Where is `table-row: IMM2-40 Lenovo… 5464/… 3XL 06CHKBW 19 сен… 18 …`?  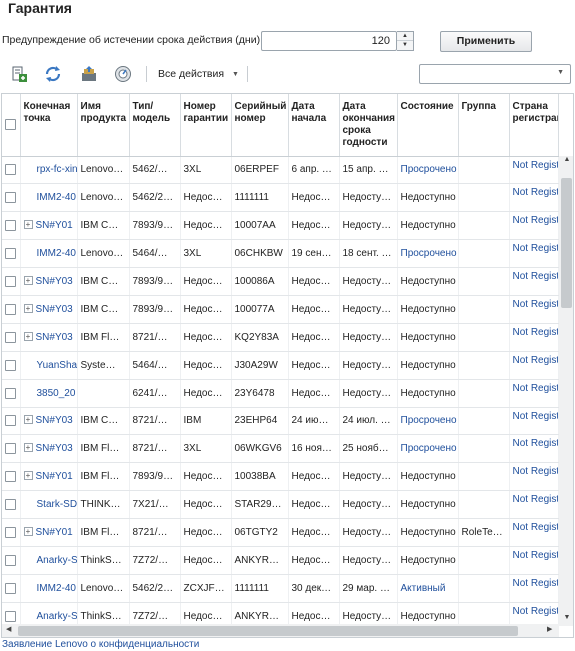
table-row: IMM2-40 Lenovo… 5464/… 3XL 06CHKBW 19 сен… 18 … is located at coordinates (280, 254).